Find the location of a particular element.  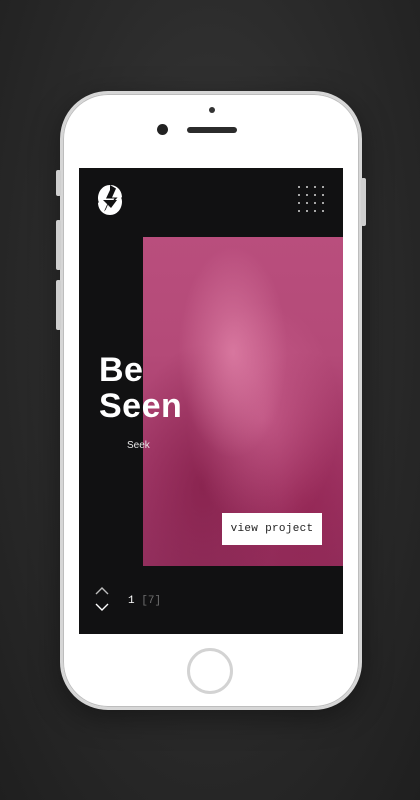

hero-subtitle: Seek is located at coordinates (138, 445).